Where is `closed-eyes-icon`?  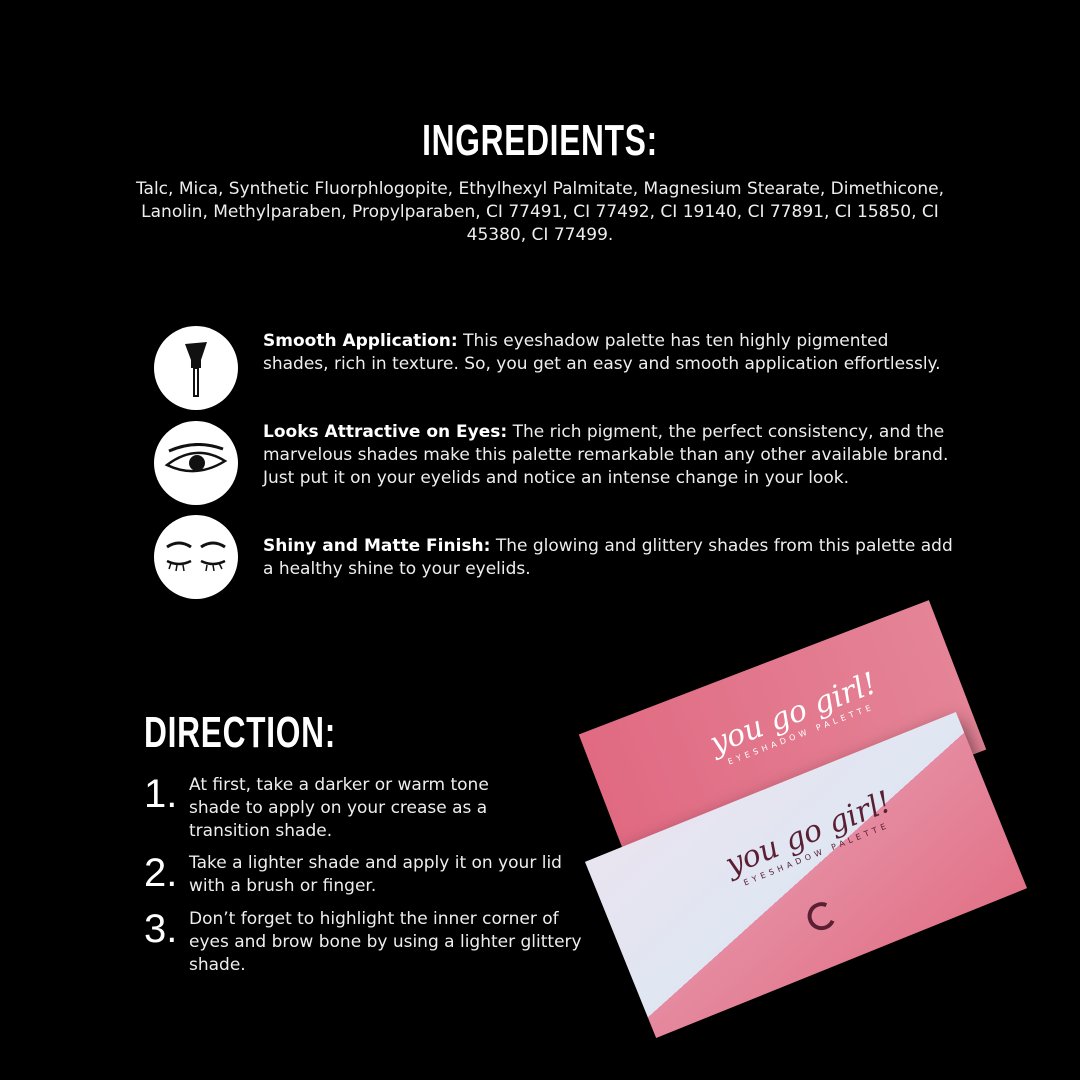 closed-eyes-icon is located at coordinates (196, 557).